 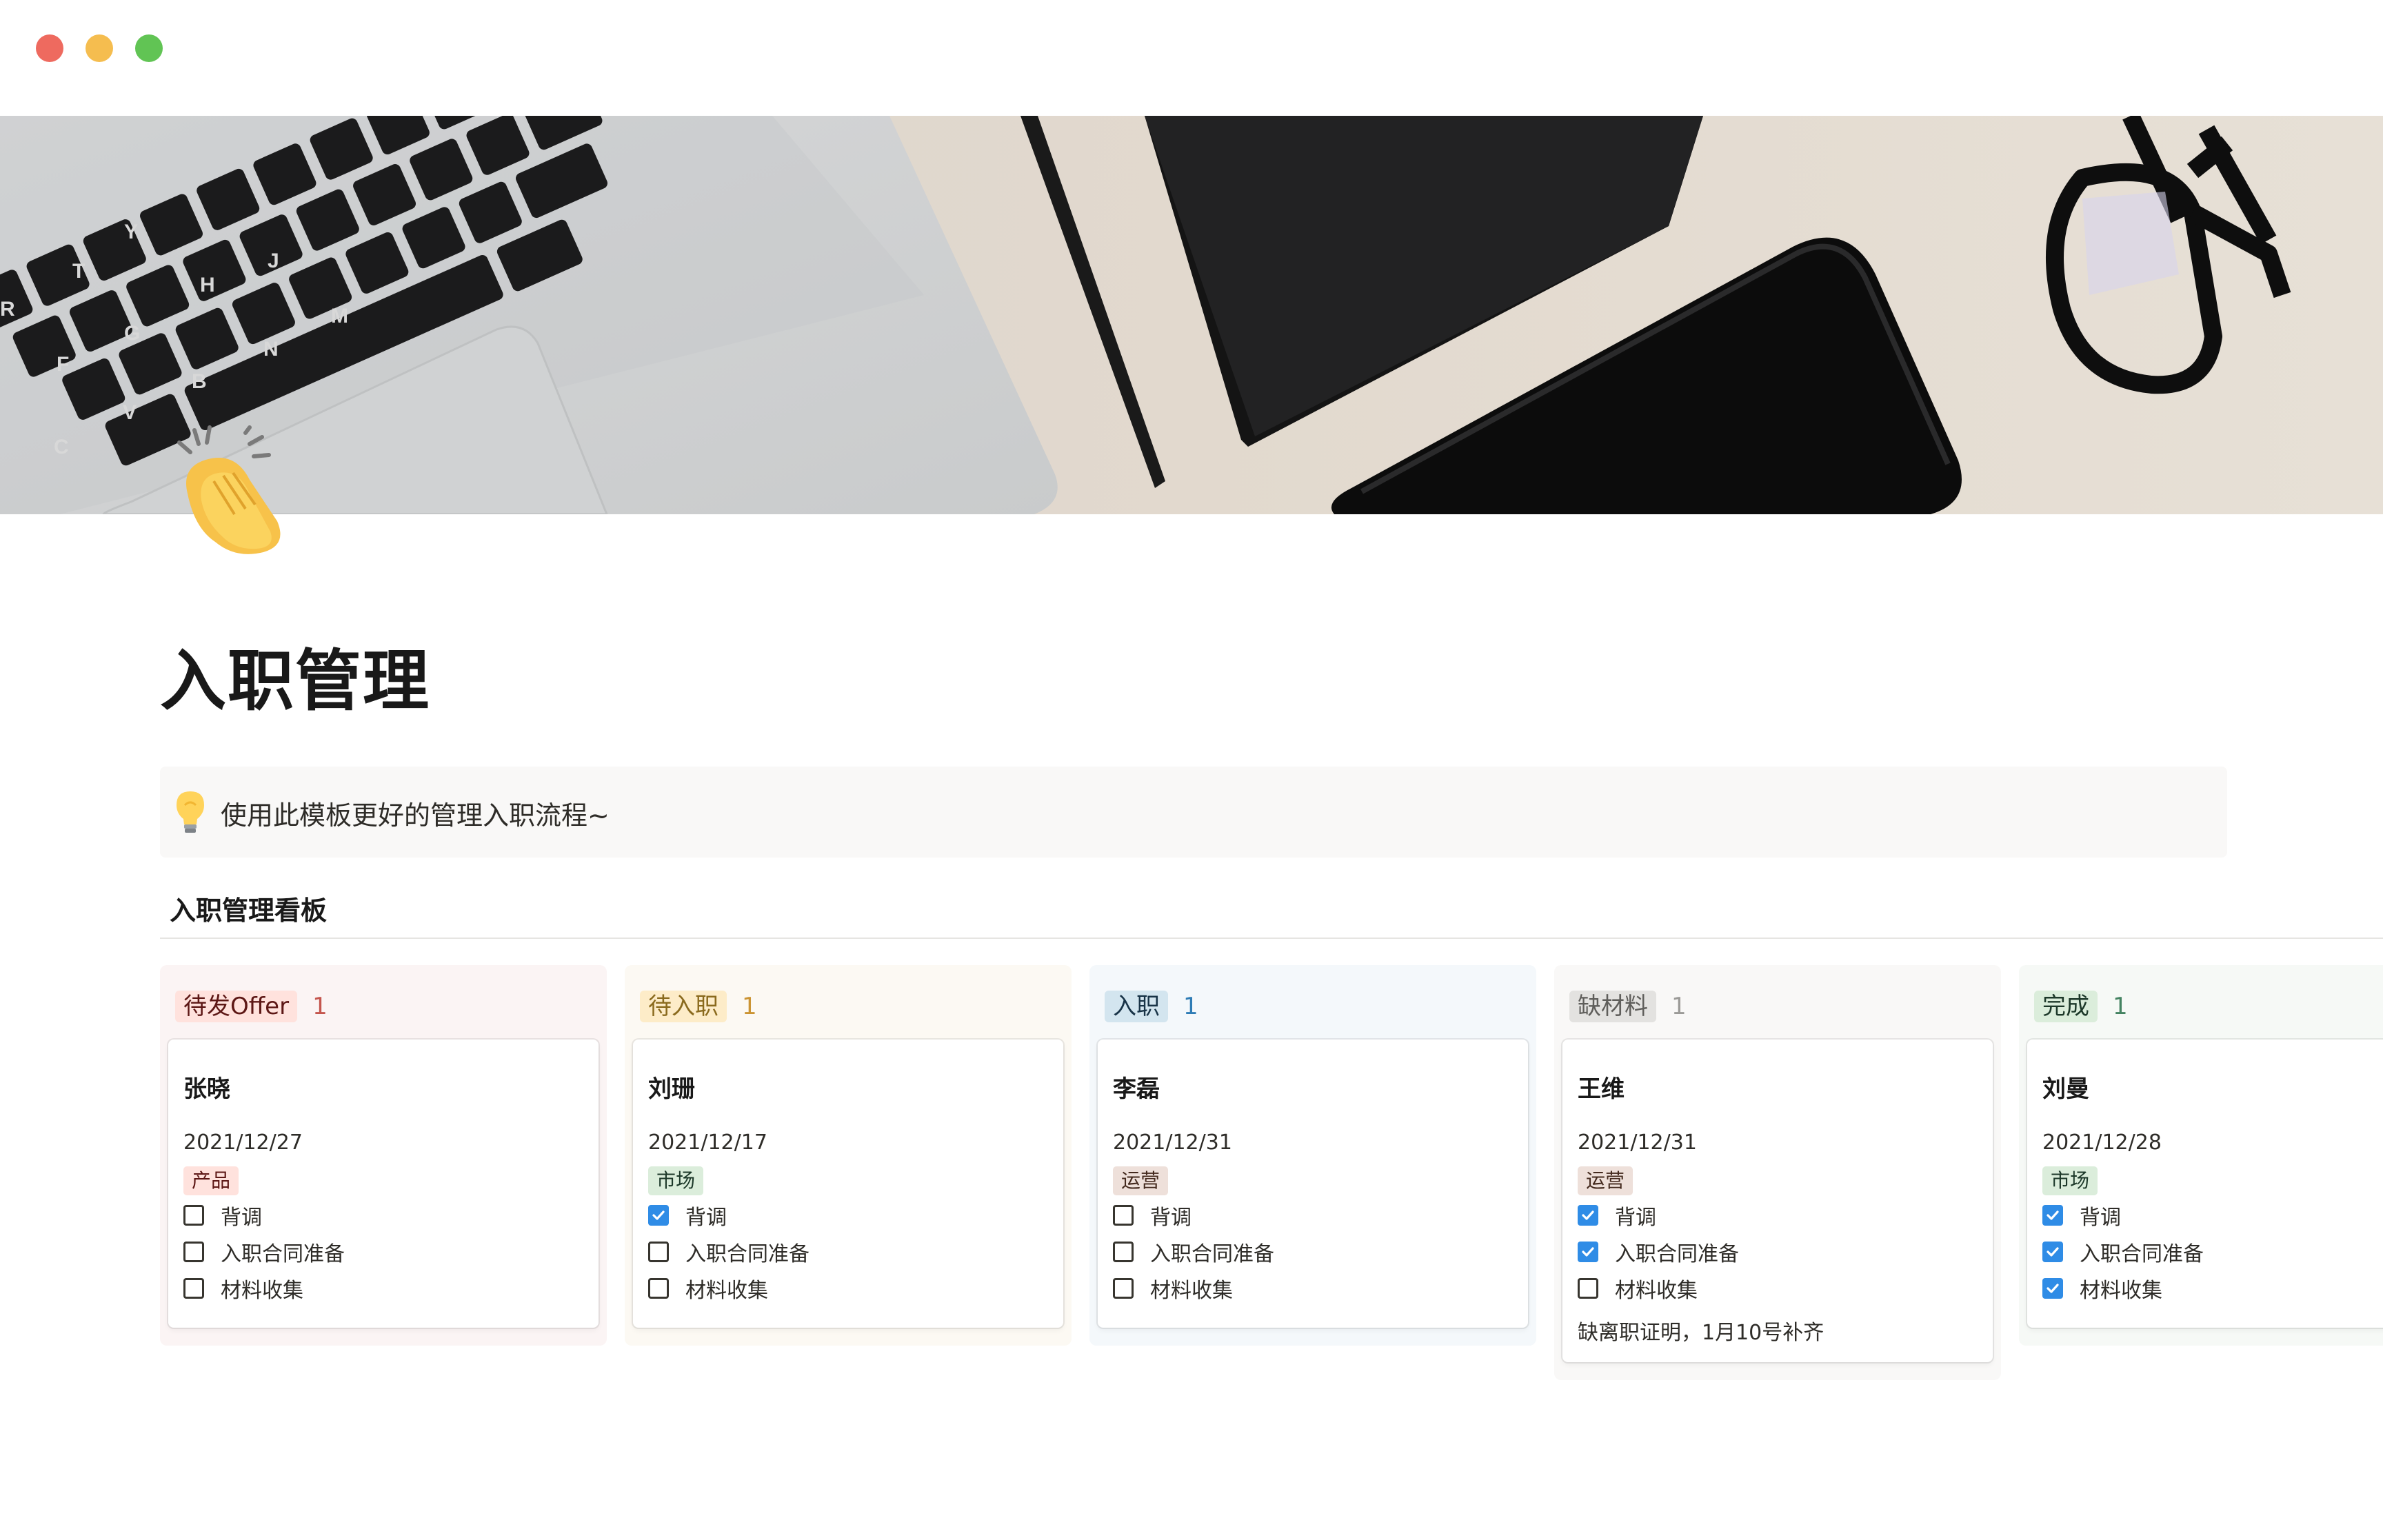 What do you see at coordinates (243, 1143) in the screenshot?
I see `card-date: 2021/12/27` at bounding box center [243, 1143].